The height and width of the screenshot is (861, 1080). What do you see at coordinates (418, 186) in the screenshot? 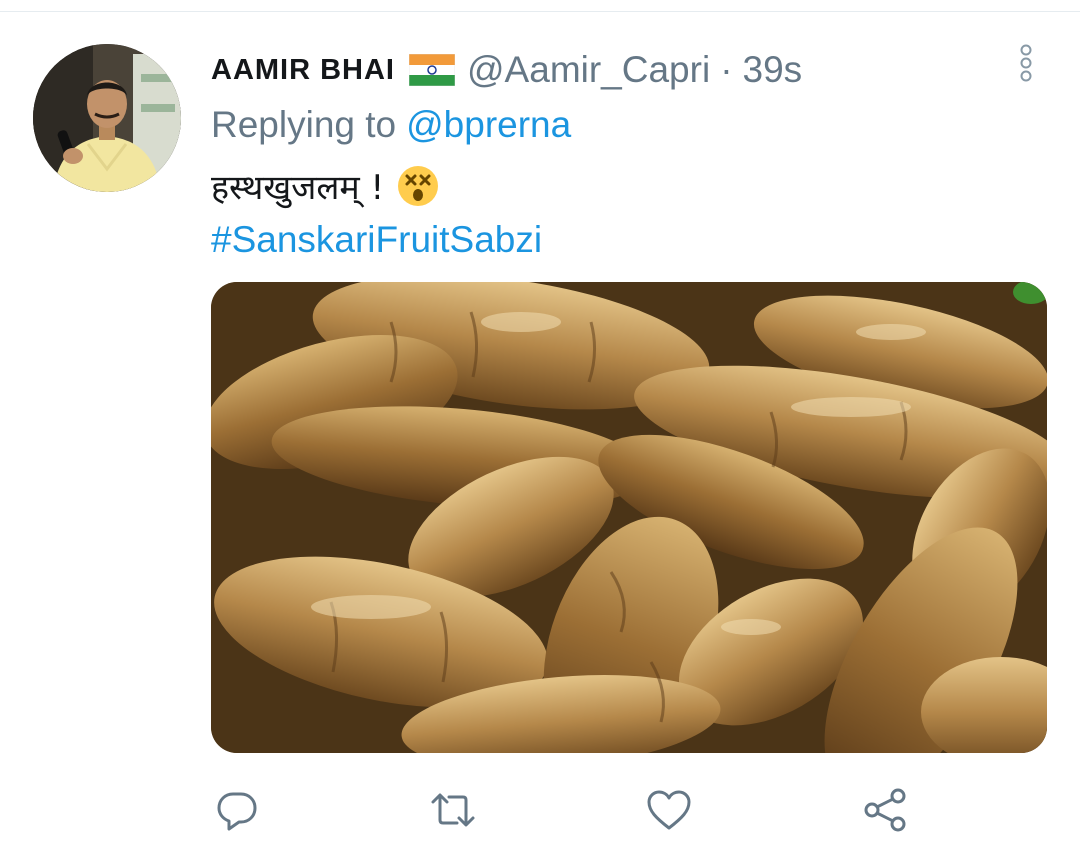
I see `dizzy-face-emoji-icon` at bounding box center [418, 186].